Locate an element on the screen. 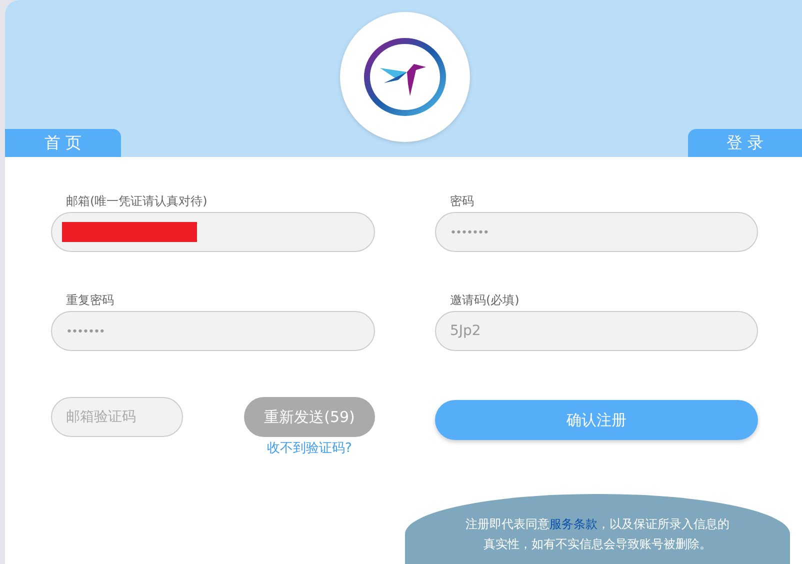 The image size is (802, 564). field-label: 邮箱(唯一凭证请认真对待) is located at coordinates (136, 201).